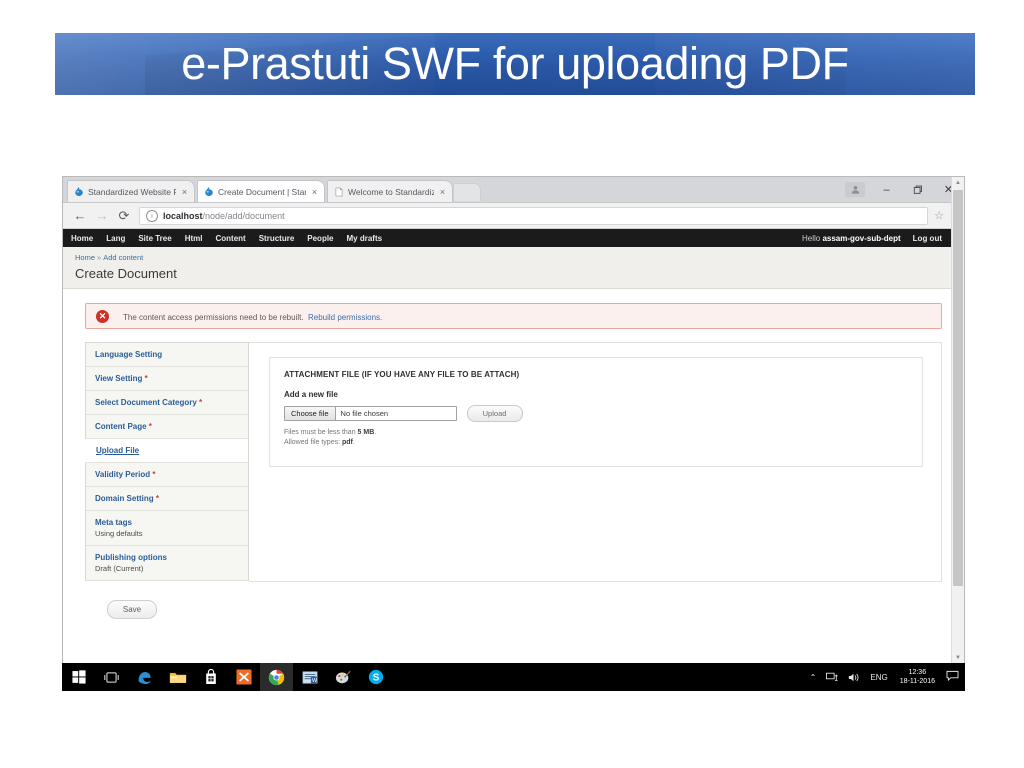 Image resolution: width=1024 pixels, height=768 pixels. Describe the element at coordinates (320, 238) in the screenshot. I see `admin-link-people: People` at that location.